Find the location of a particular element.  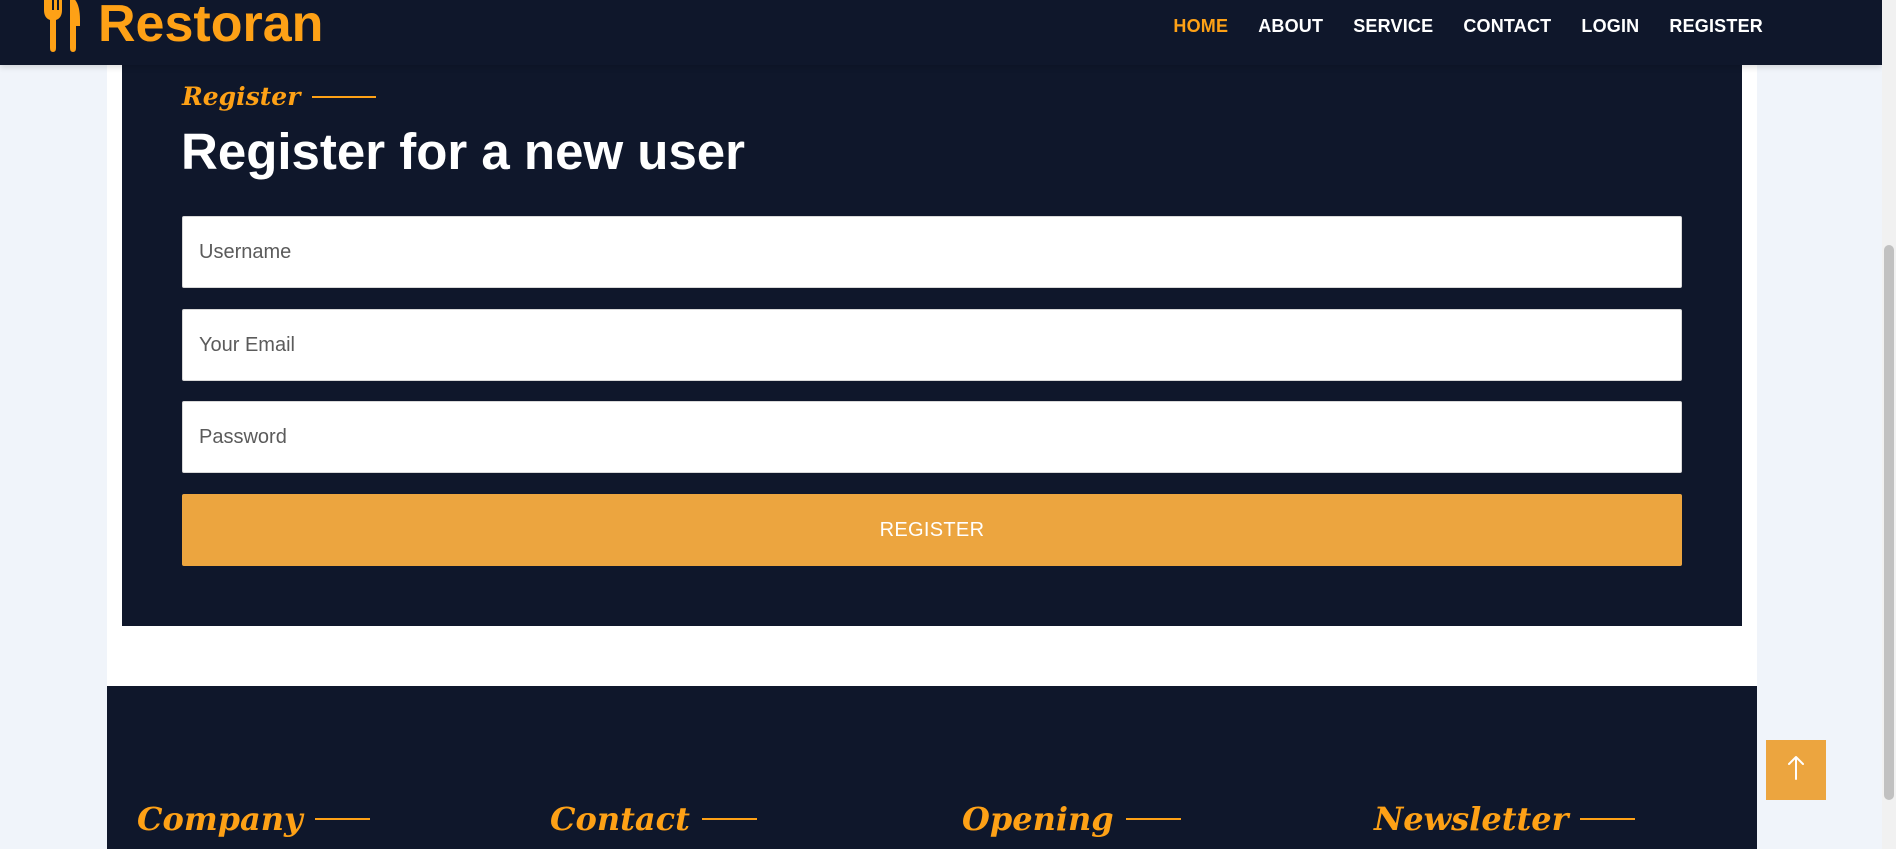

footer-title-contact: Contact is located at coordinates (653, 819).